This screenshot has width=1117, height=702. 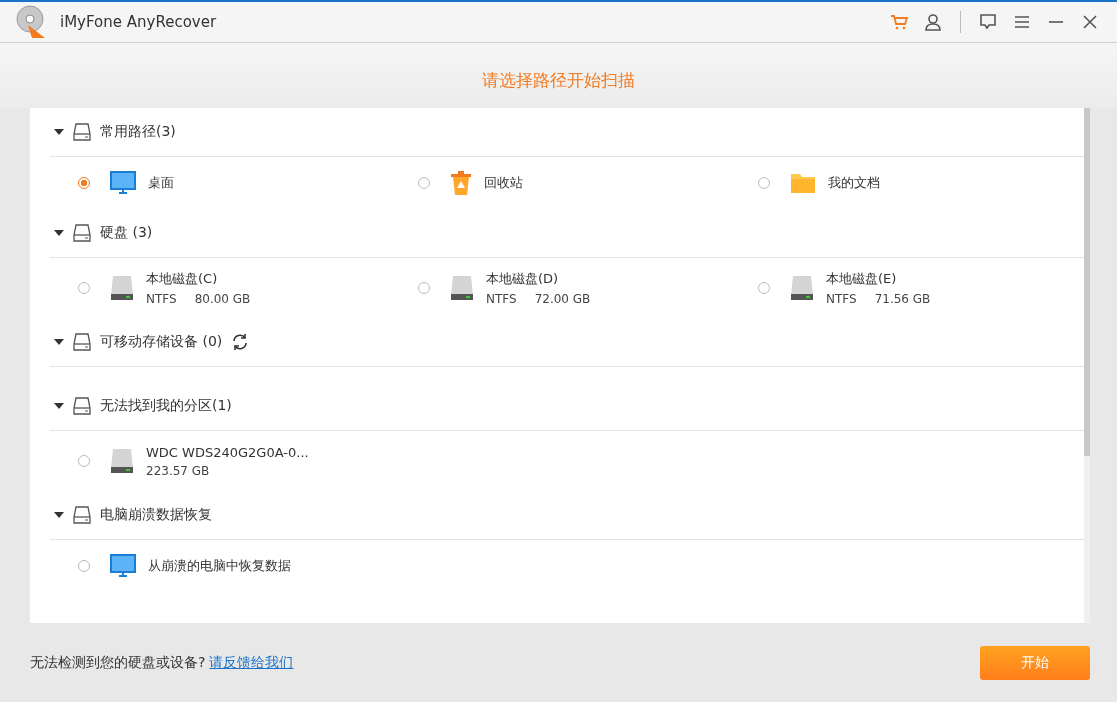 What do you see at coordinates (902, 299) in the screenshot?
I see `disk-size-label: 71.56 GB` at bounding box center [902, 299].